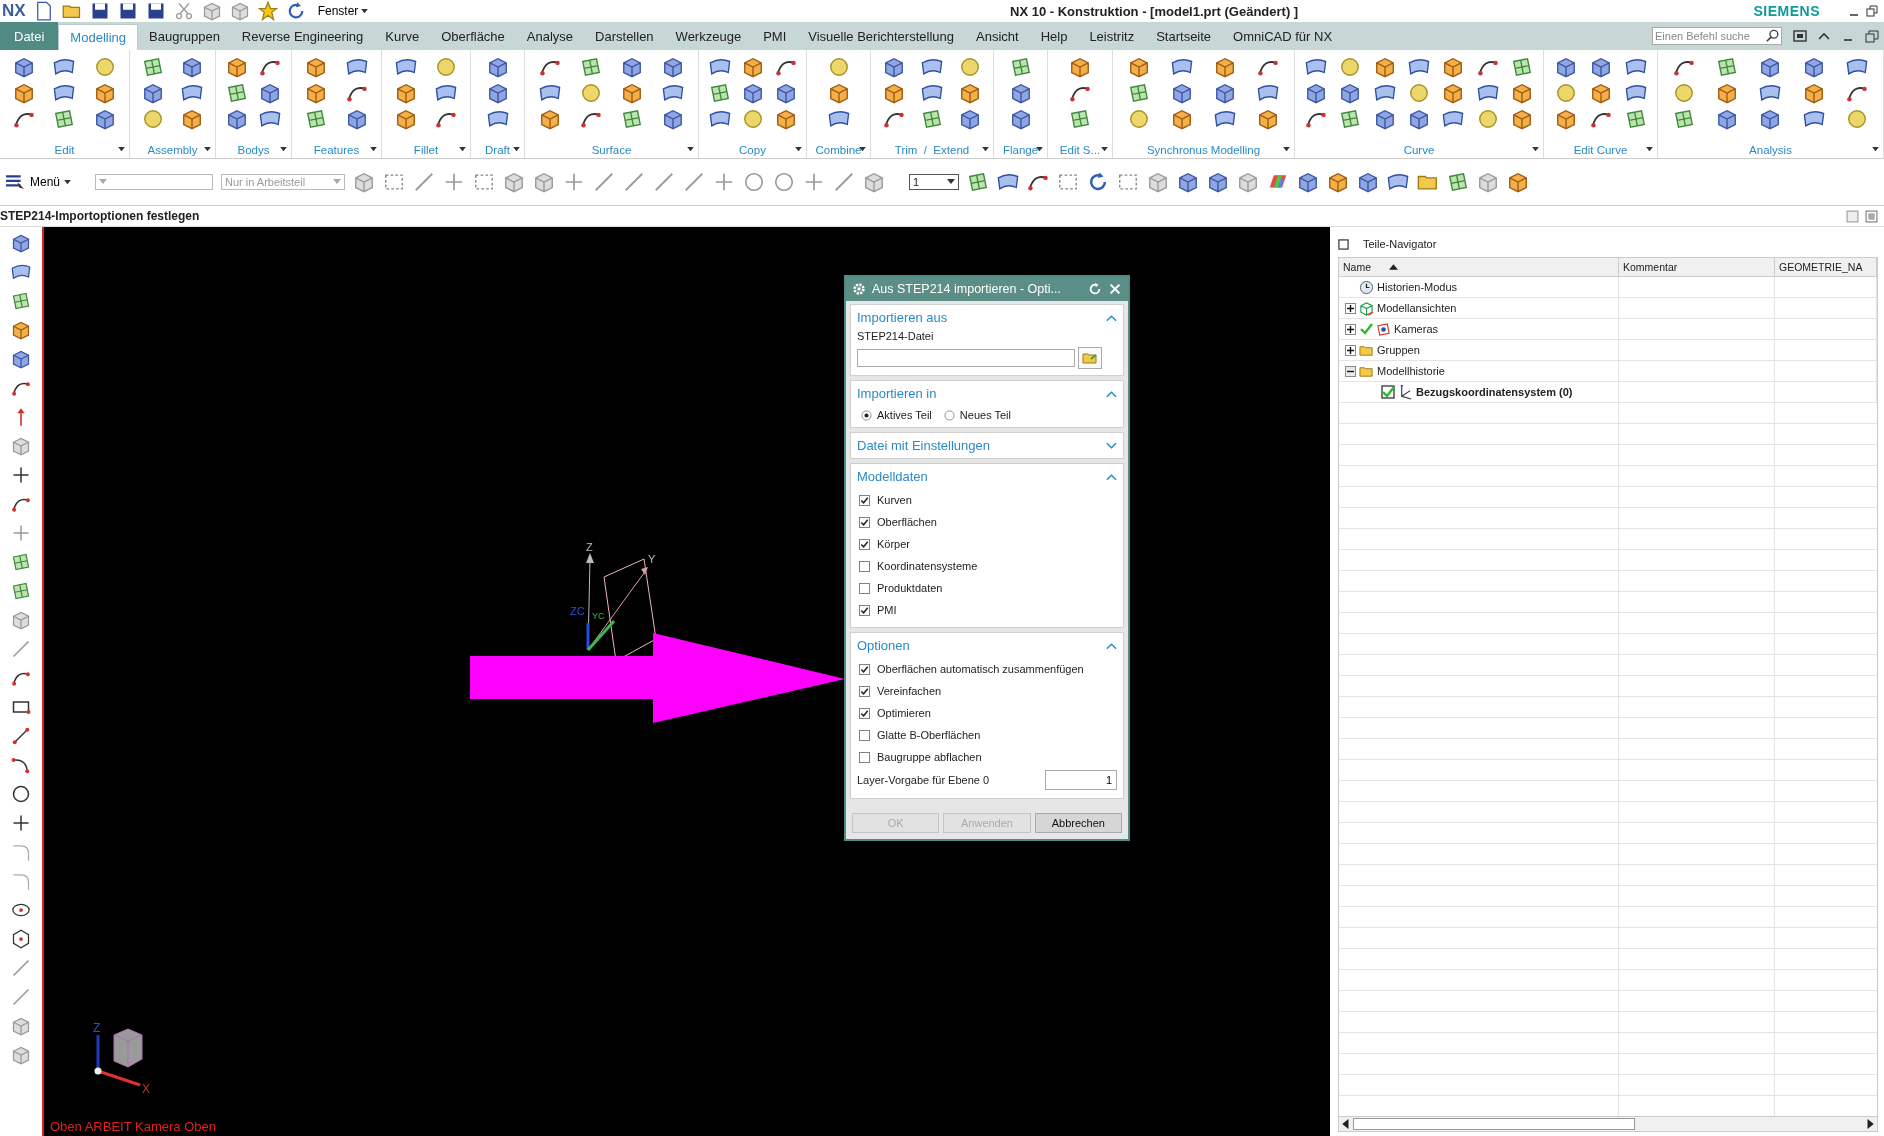 This screenshot has width=1884, height=1136. Describe the element at coordinates (1081, 780) in the screenshot. I see `layer-number-field: 1` at that location.